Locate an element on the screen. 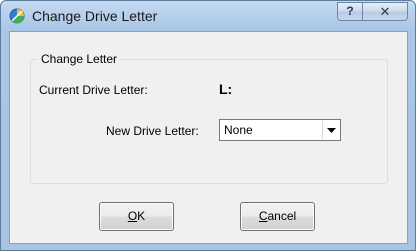 The image size is (416, 251). new-drive-letter-select: None is located at coordinates (280, 130).